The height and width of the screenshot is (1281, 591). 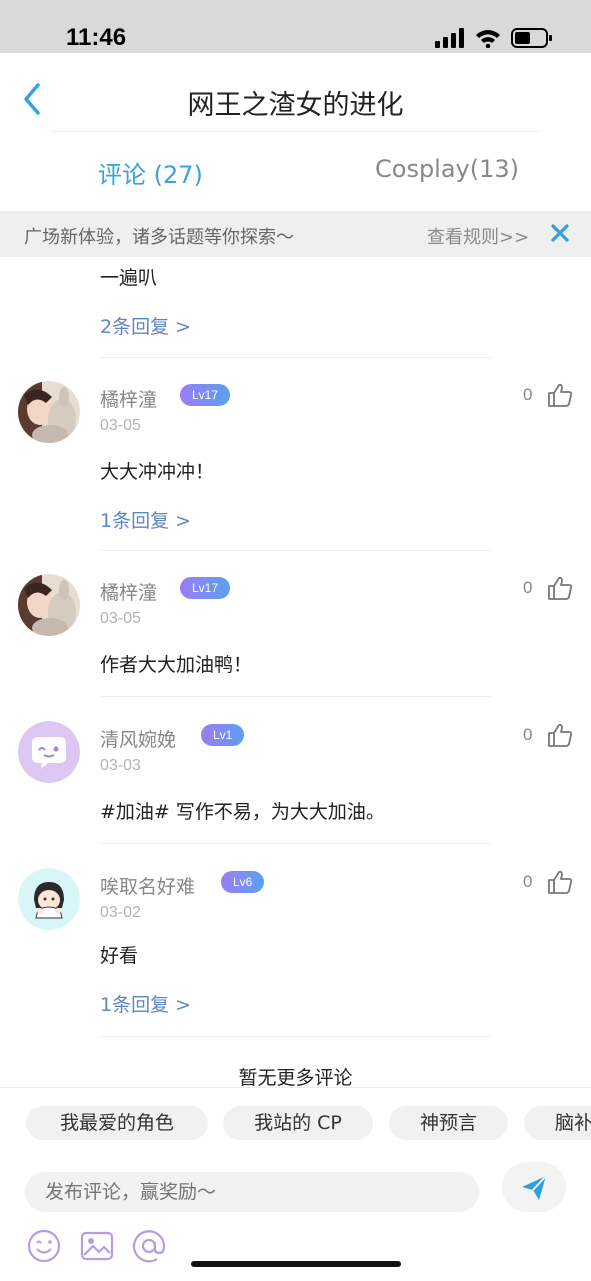 I want to click on battery-icon, so click(x=531, y=38).